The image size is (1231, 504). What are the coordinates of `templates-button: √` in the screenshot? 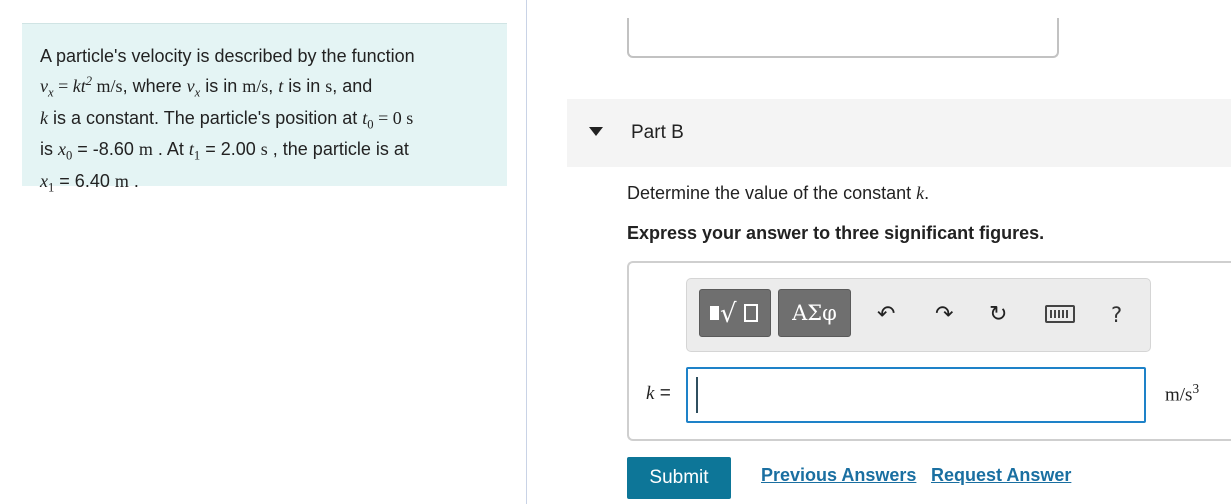 It's located at (735, 313).